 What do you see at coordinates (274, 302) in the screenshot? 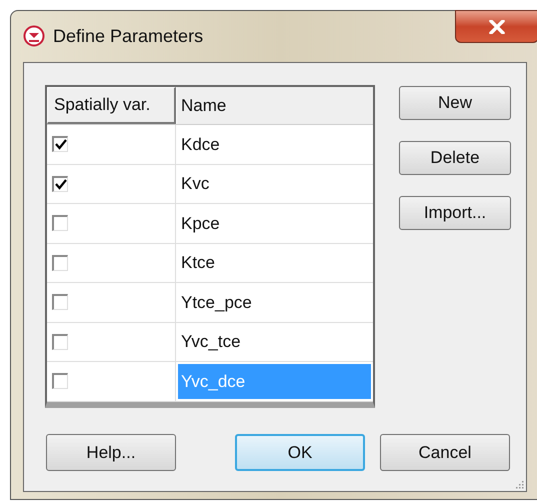
I see `name-cell: Ytce_pce` at bounding box center [274, 302].